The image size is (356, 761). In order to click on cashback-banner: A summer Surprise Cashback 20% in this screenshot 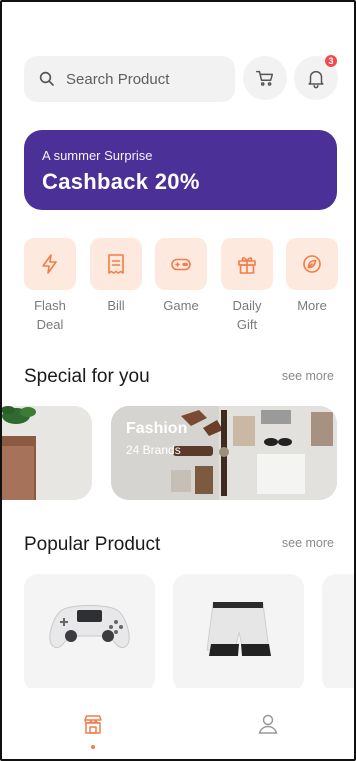, I will do `click(180, 170)`.